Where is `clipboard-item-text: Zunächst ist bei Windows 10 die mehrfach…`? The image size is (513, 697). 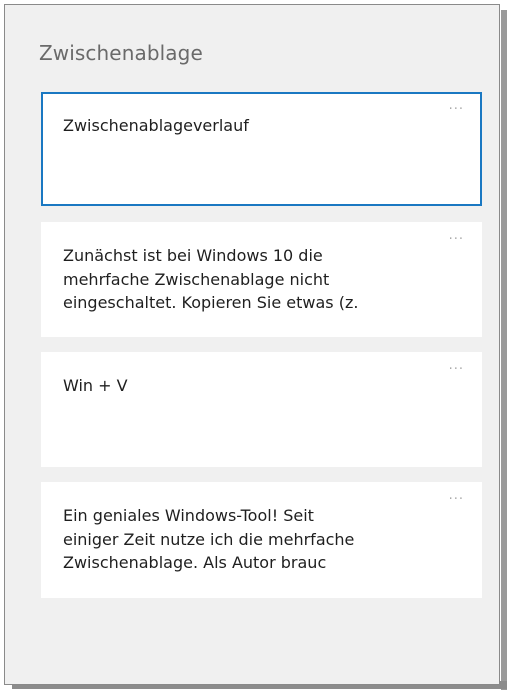
clipboard-item-text: Zunächst ist bei Windows 10 die mehrfach… is located at coordinates (211, 279).